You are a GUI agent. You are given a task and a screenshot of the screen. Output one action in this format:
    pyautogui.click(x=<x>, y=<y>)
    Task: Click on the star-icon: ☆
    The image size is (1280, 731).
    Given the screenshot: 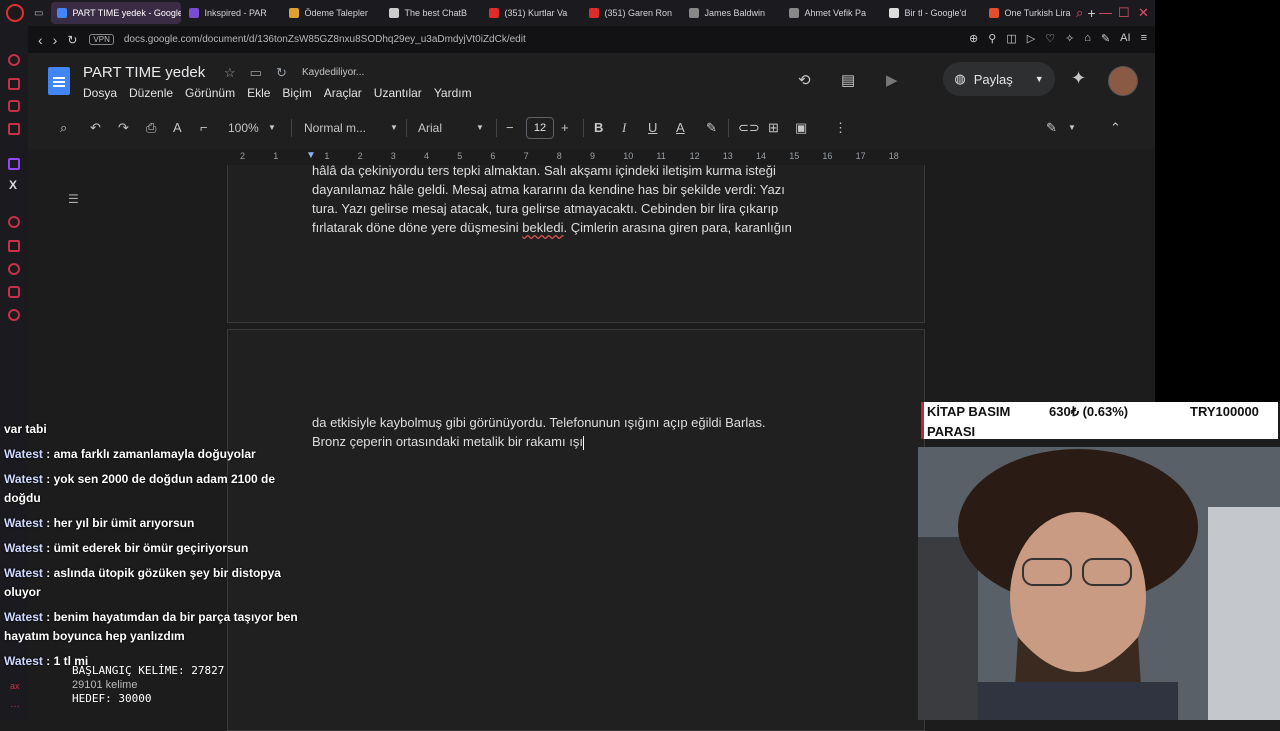 What is the action you would take?
    pyautogui.click(x=230, y=73)
    